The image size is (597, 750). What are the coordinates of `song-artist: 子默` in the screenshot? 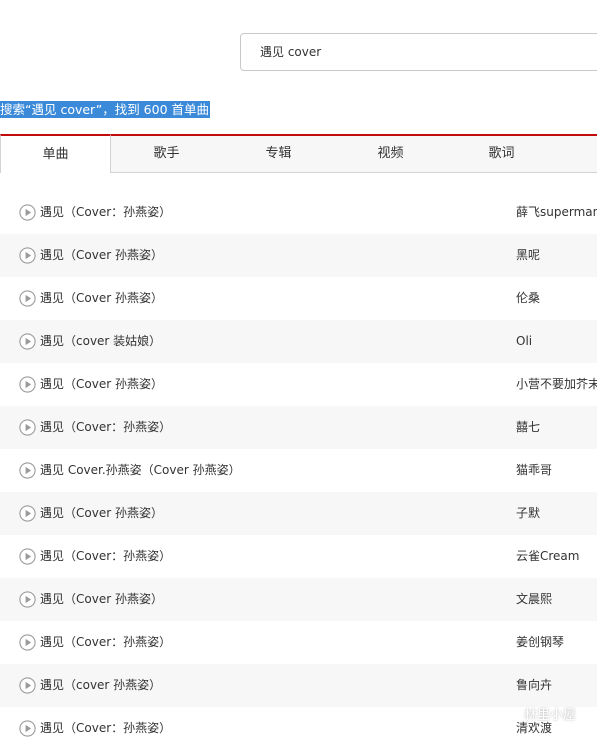 It's located at (556, 513).